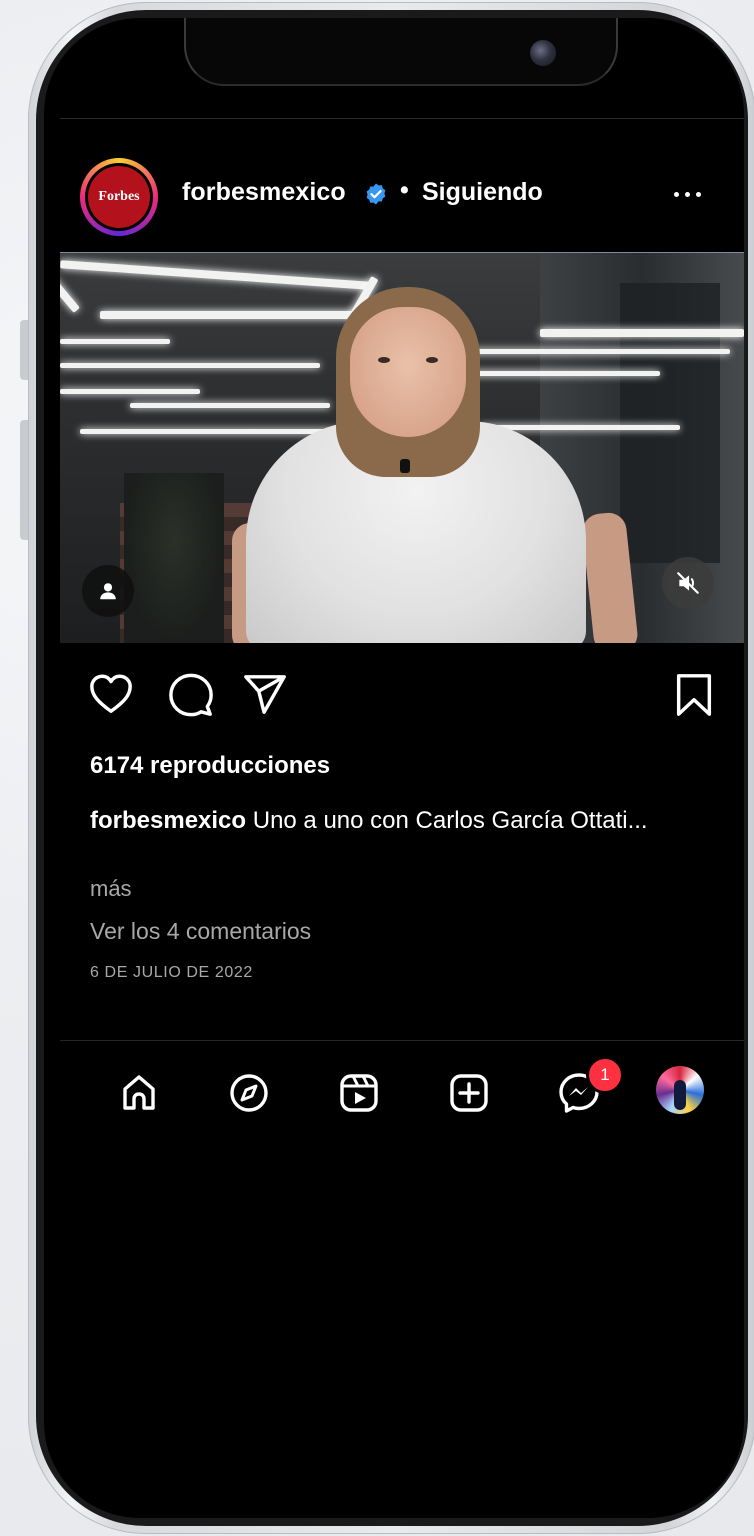  I want to click on caption-more-link: más, so click(111, 889).